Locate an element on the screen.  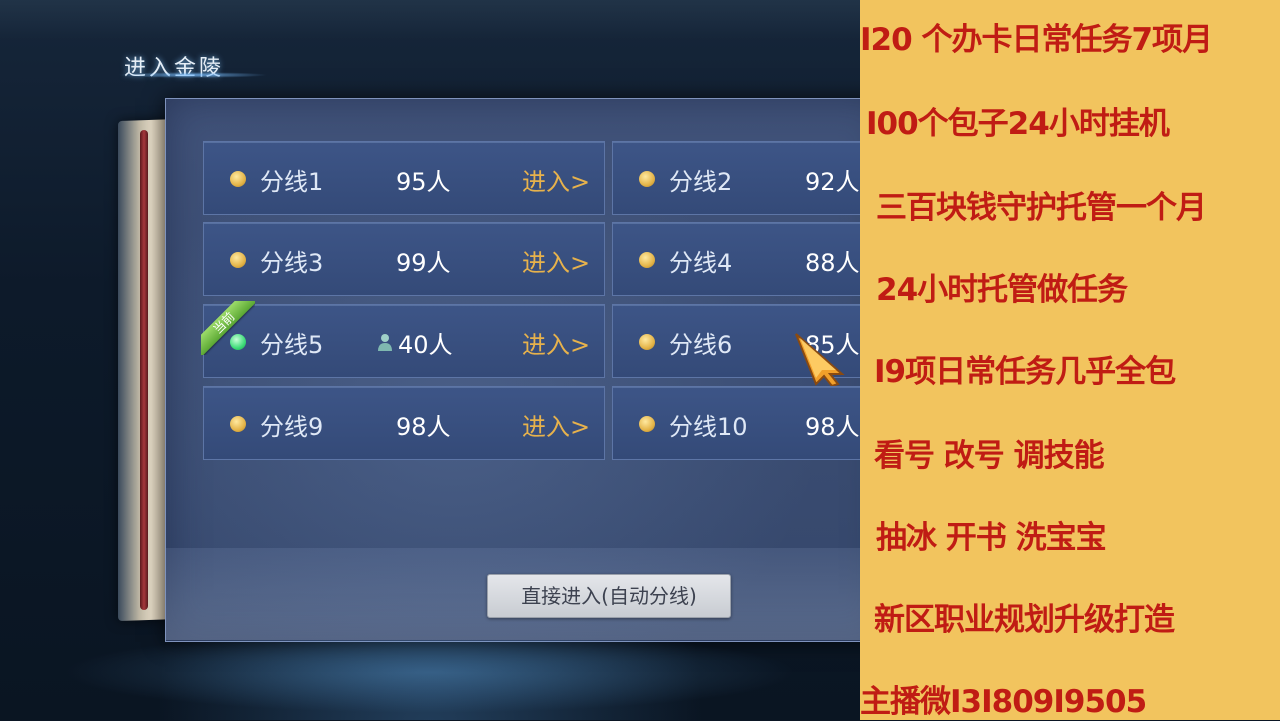
server-name: 分线5 is located at coordinates (292, 345).